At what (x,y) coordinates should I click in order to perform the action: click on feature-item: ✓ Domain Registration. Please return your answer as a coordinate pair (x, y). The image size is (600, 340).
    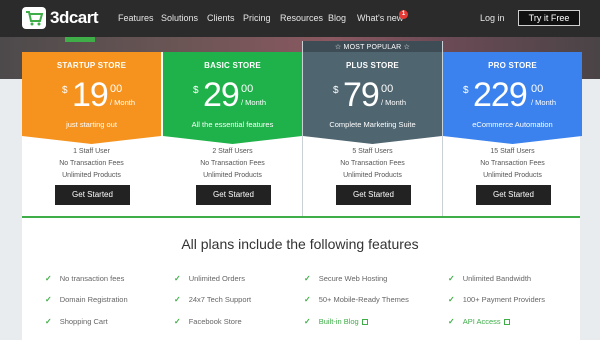
    Looking at the image, I should click on (86, 299).